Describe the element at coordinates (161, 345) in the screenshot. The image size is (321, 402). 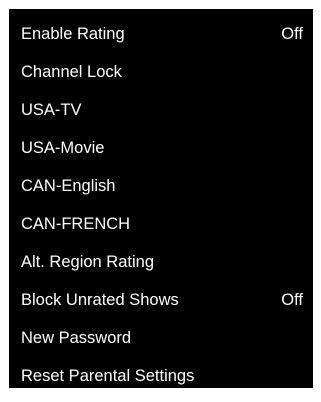
I see `menu-item-new-password: New Password` at that location.